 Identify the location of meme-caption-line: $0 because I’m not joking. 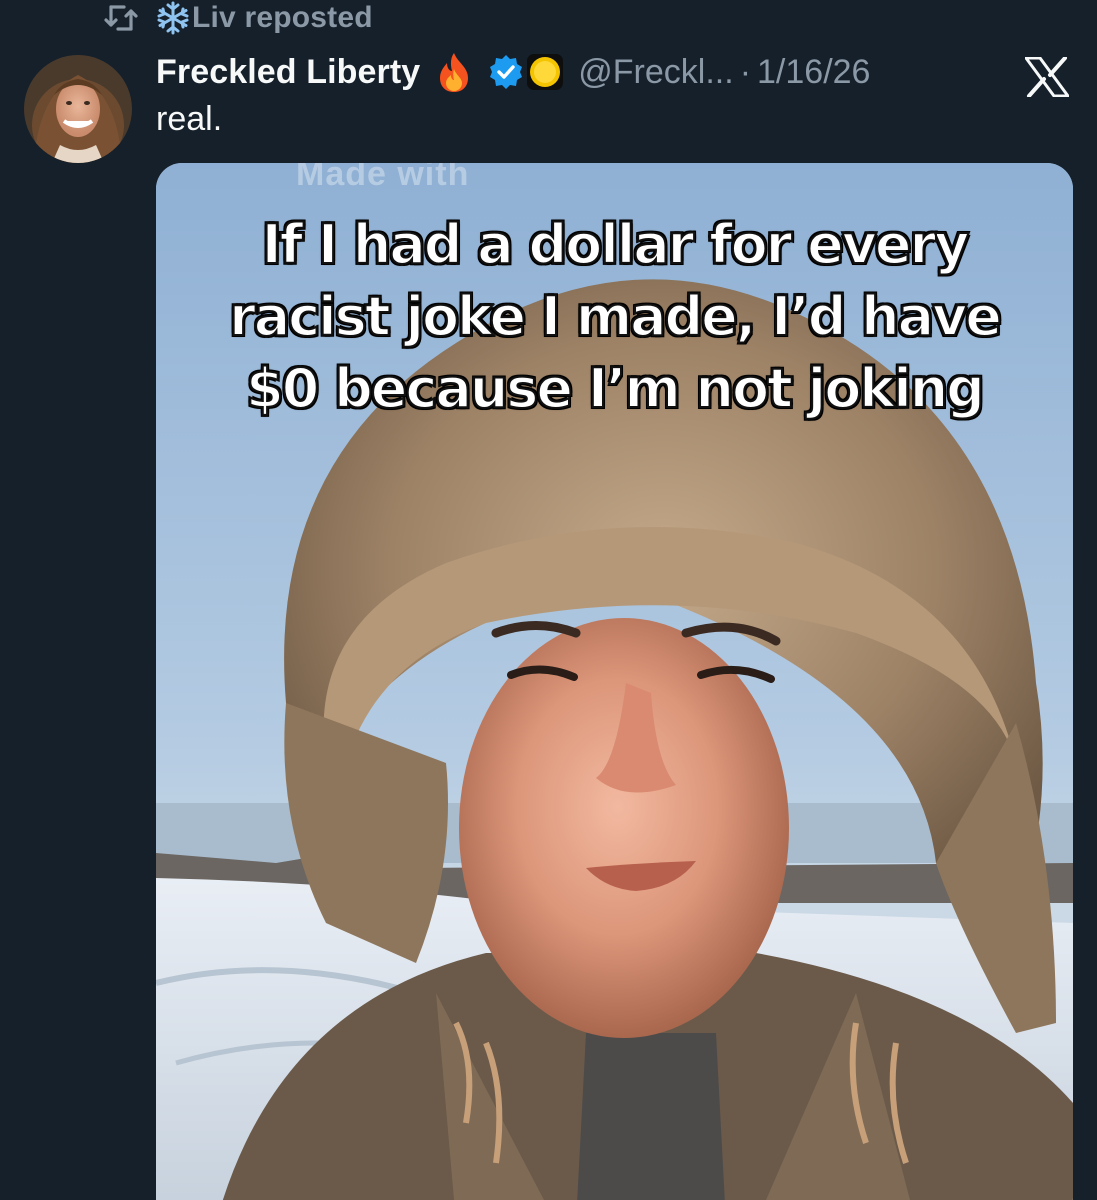
(615, 388).